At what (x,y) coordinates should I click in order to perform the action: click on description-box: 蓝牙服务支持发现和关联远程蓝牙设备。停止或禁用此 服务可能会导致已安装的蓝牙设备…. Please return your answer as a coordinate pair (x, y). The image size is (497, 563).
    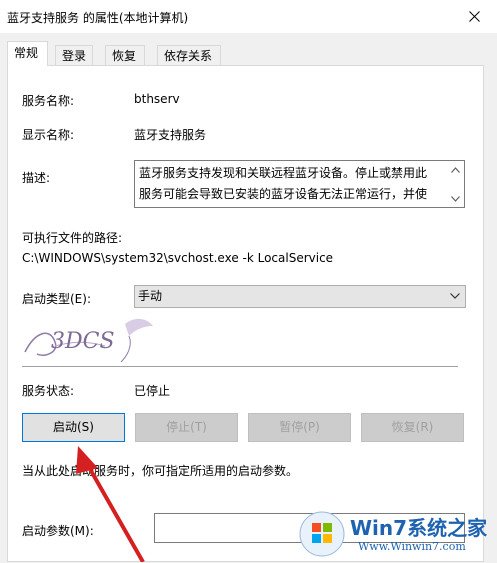
    Looking at the image, I should click on (299, 184).